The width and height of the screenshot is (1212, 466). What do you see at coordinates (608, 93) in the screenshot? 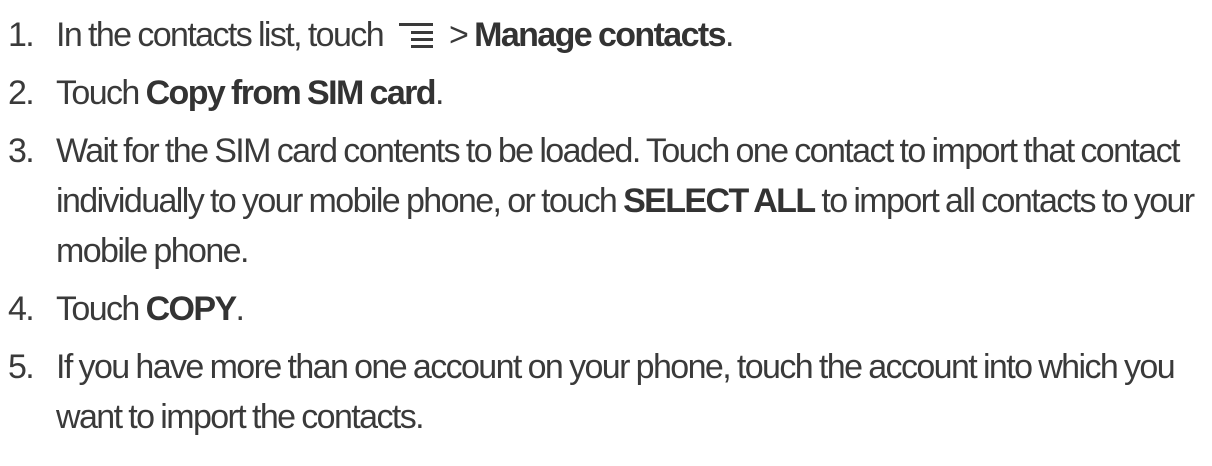
I see `step-2: 2. Touch Copy from SIM card.` at bounding box center [608, 93].